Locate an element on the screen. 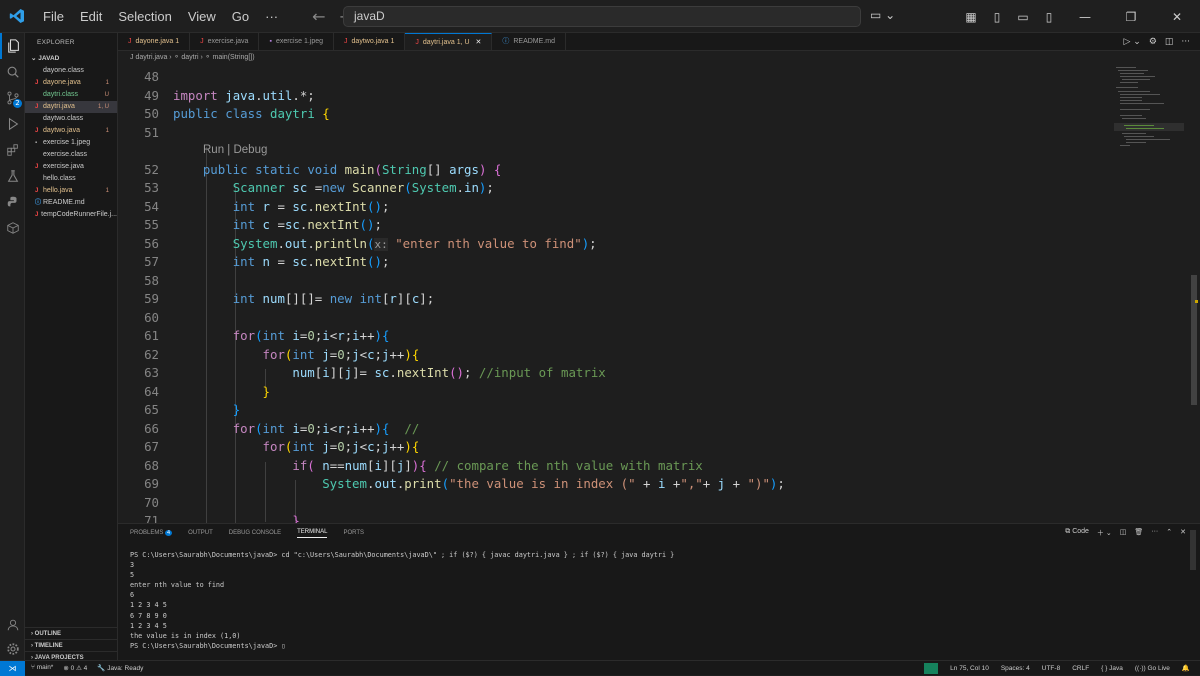  testing-icon is located at coordinates (12, 176).